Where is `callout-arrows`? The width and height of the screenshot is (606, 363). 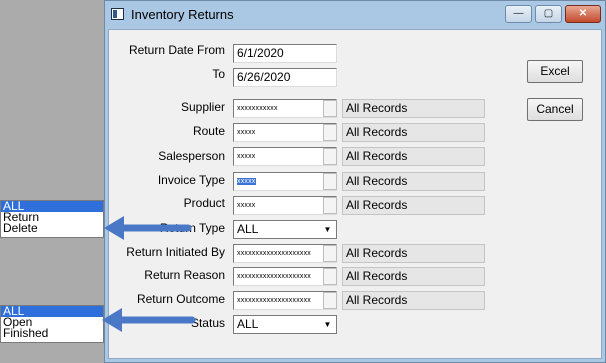 callout-arrows is located at coordinates (149, 274).